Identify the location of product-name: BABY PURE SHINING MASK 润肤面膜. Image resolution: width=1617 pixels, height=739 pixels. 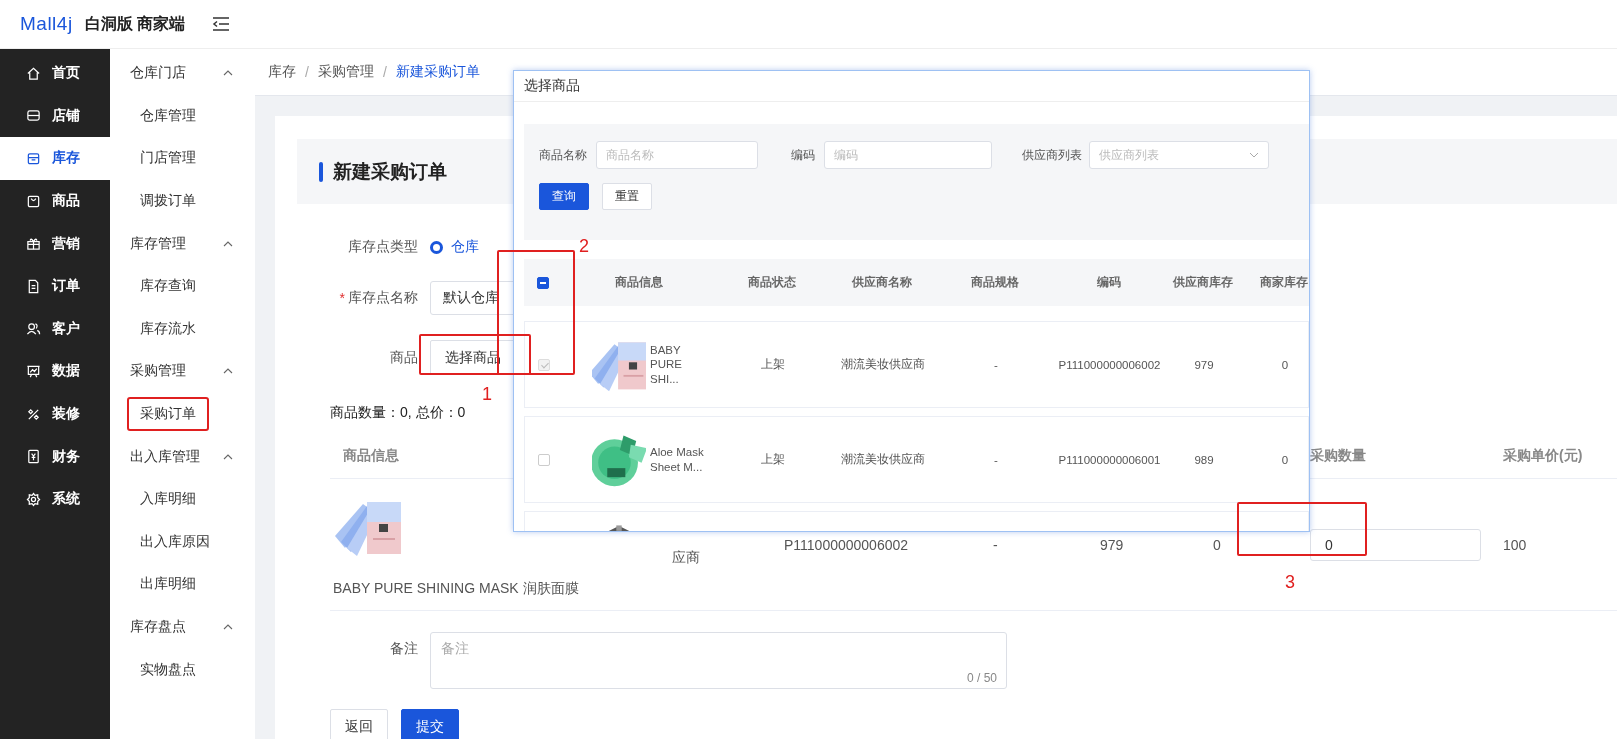
(456, 588).